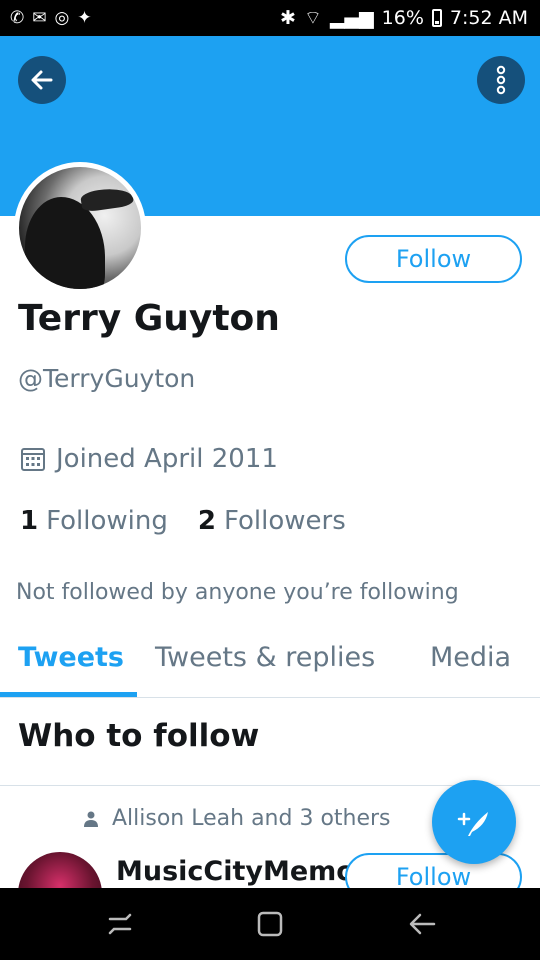  What do you see at coordinates (91, 819) in the screenshot?
I see `person-icon` at bounding box center [91, 819].